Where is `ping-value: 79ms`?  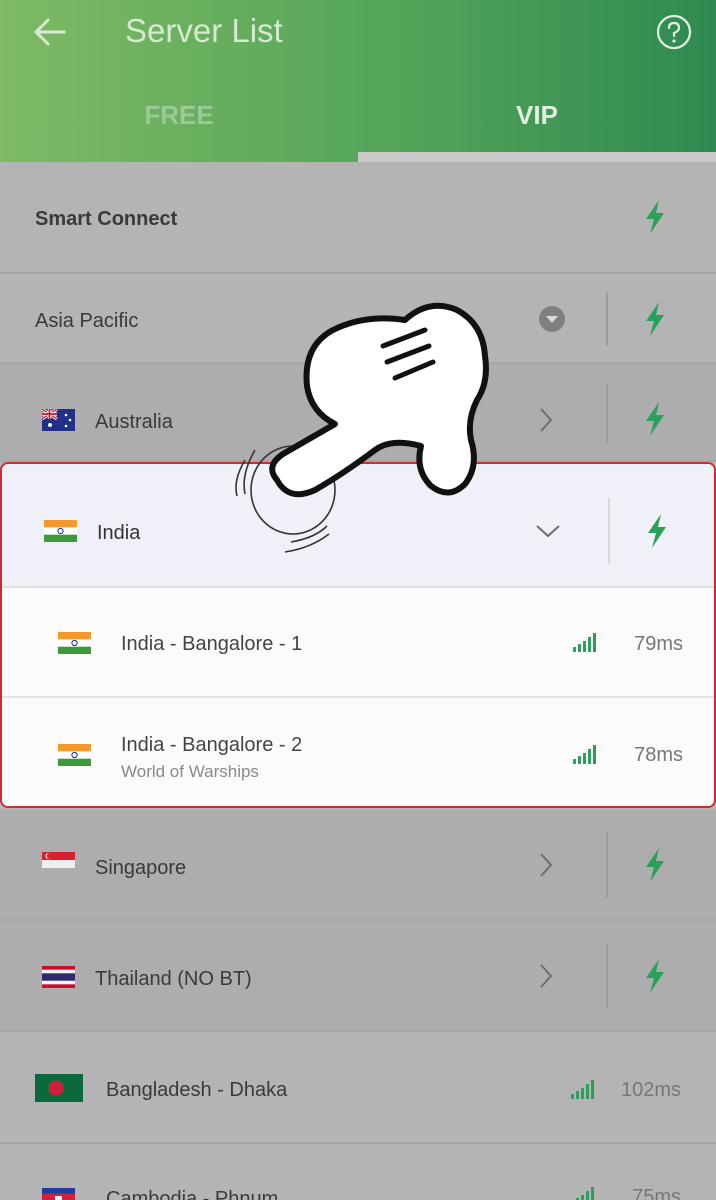 ping-value: 79ms is located at coordinates (658, 644).